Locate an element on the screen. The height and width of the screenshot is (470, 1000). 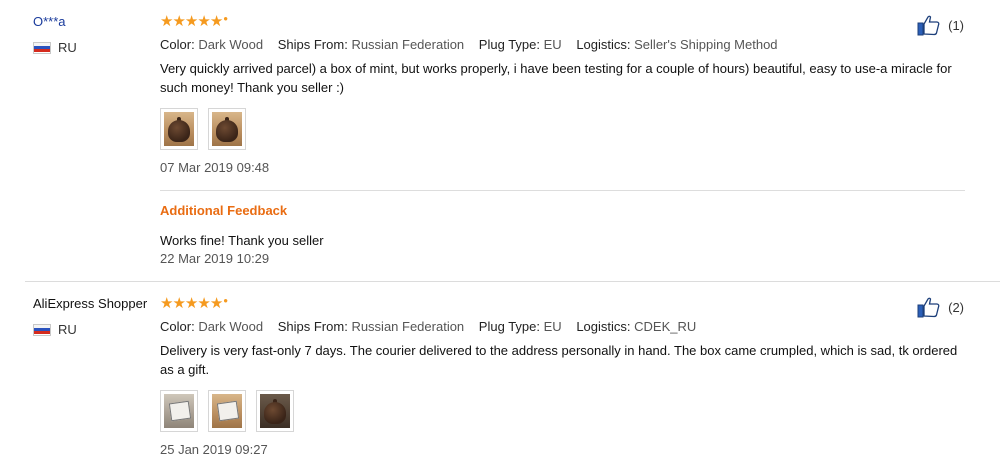
review-date: 07 Mar 2019 09:48 is located at coordinates (215, 167).